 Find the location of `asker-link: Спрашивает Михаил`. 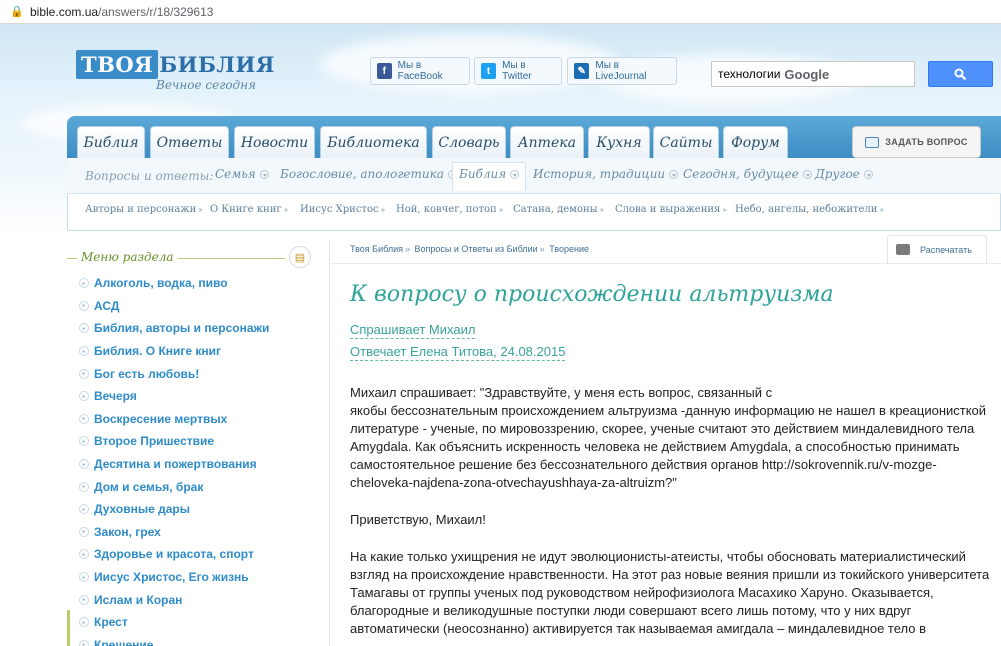

asker-link: Спрашивает Михаил is located at coordinates (413, 330).